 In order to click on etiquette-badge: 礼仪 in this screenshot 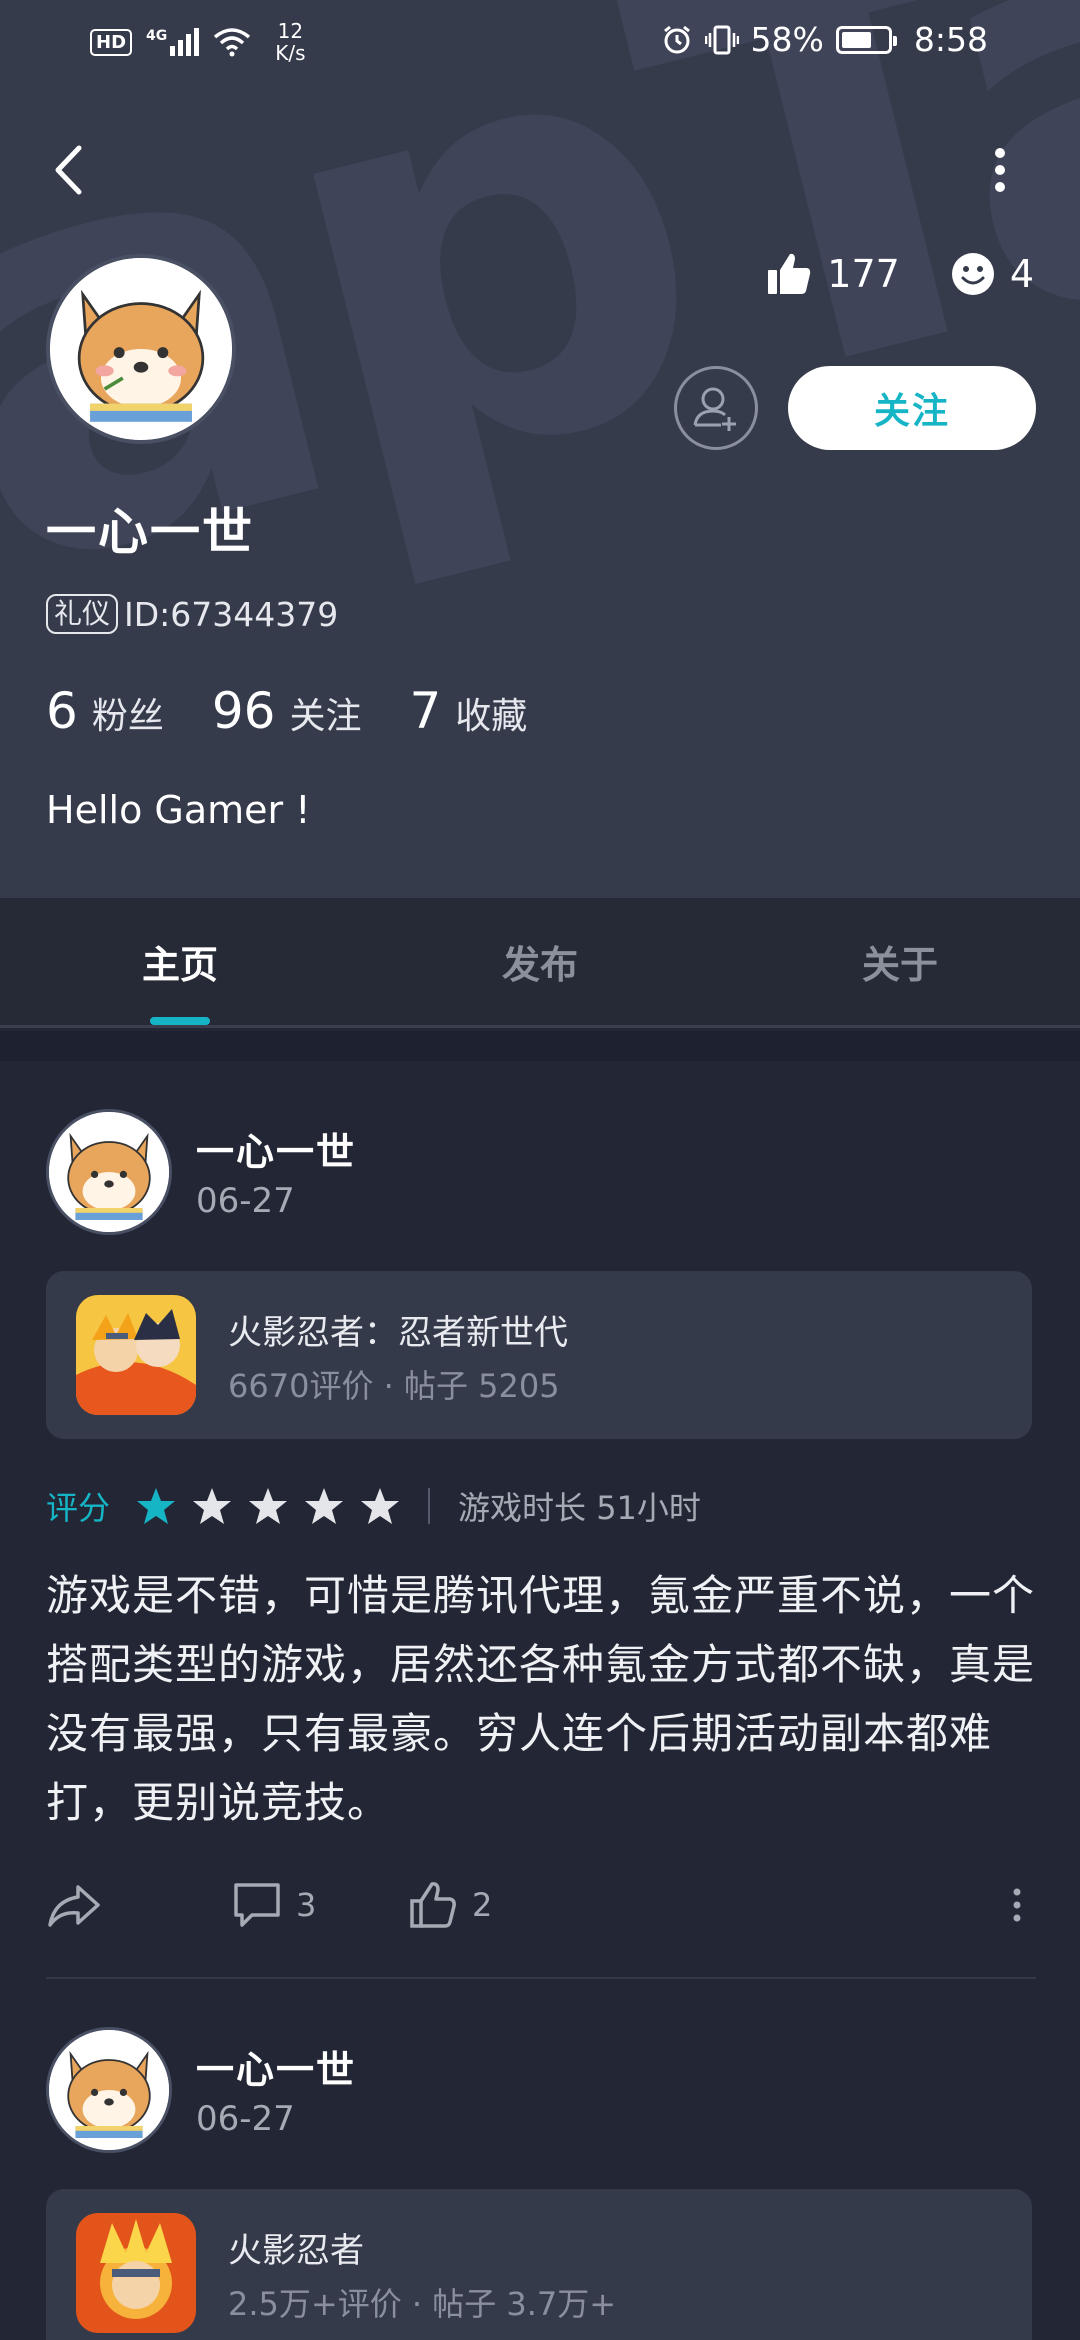, I will do `click(82, 614)`.